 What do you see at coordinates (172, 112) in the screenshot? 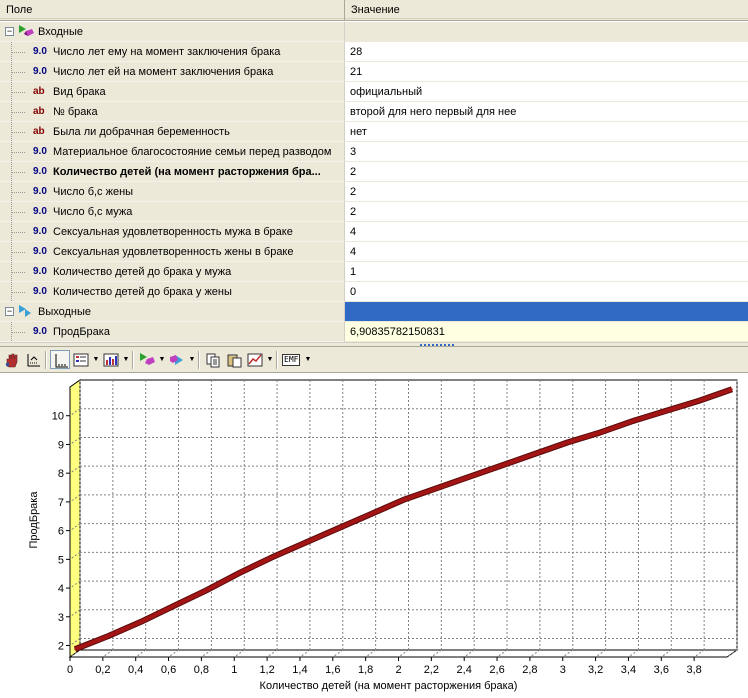
I see `property-name-cell: ab № брака` at bounding box center [172, 112].